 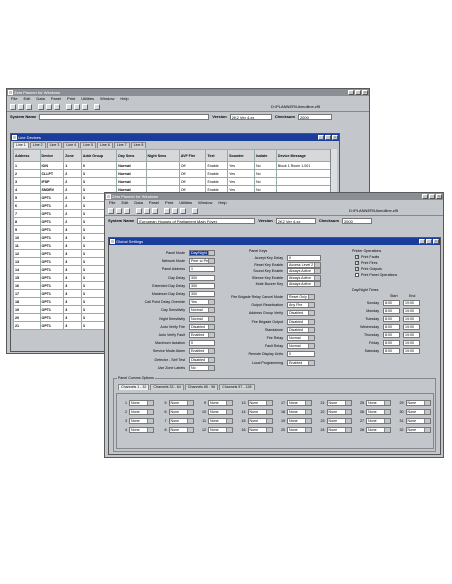 I want to click on setting-dropdown: Peer to Peer, so click(x=202, y=261).